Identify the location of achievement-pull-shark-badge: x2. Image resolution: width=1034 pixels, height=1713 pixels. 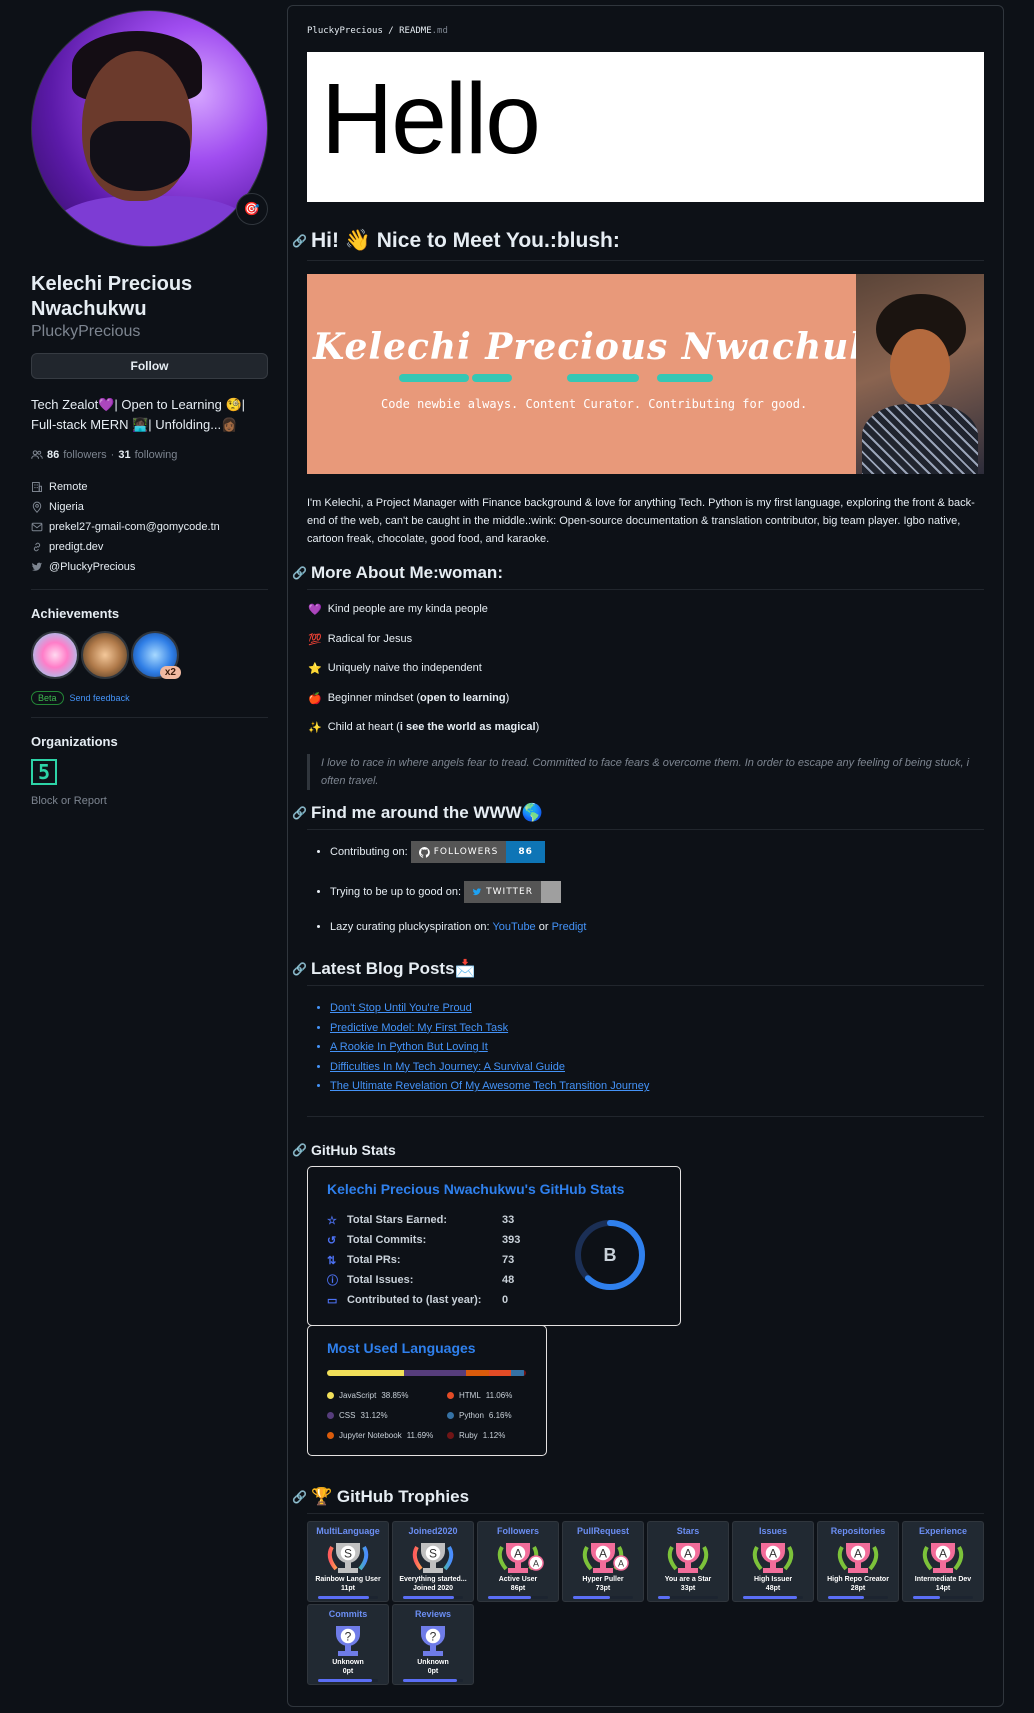
(156, 655).